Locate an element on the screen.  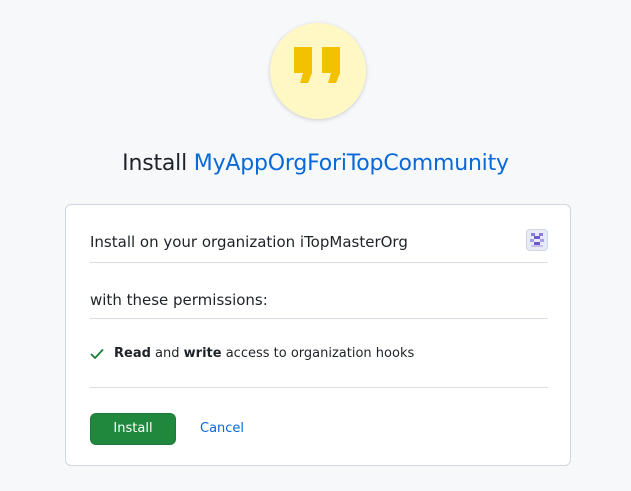
permission-write: write is located at coordinates (202, 353).